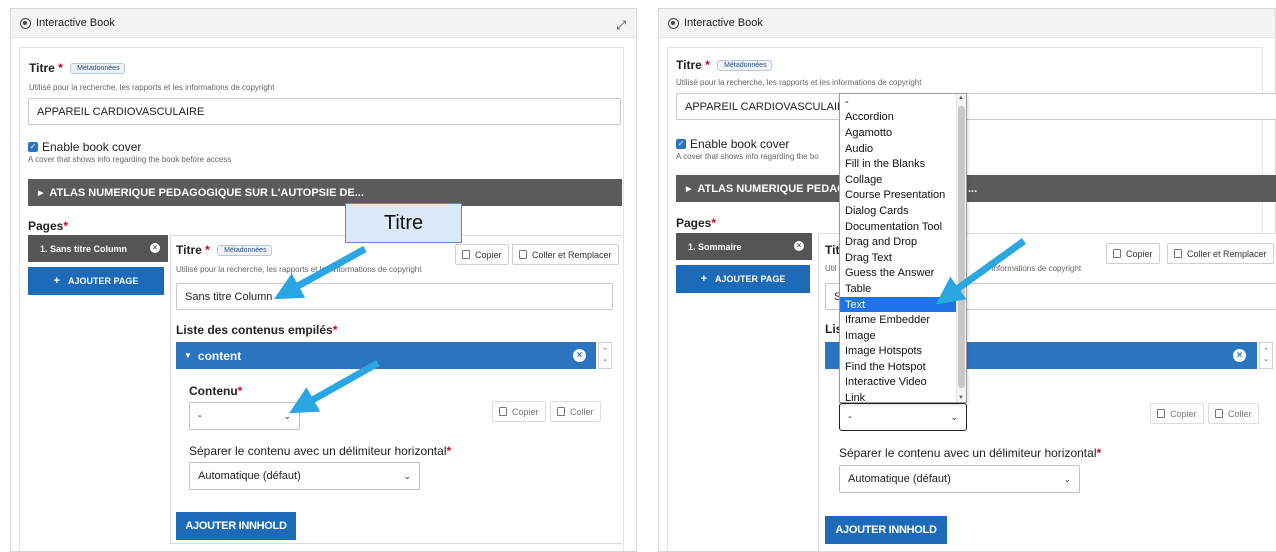  What do you see at coordinates (903, 196) in the screenshot?
I see `dropdown-option: Course Presentation` at bounding box center [903, 196].